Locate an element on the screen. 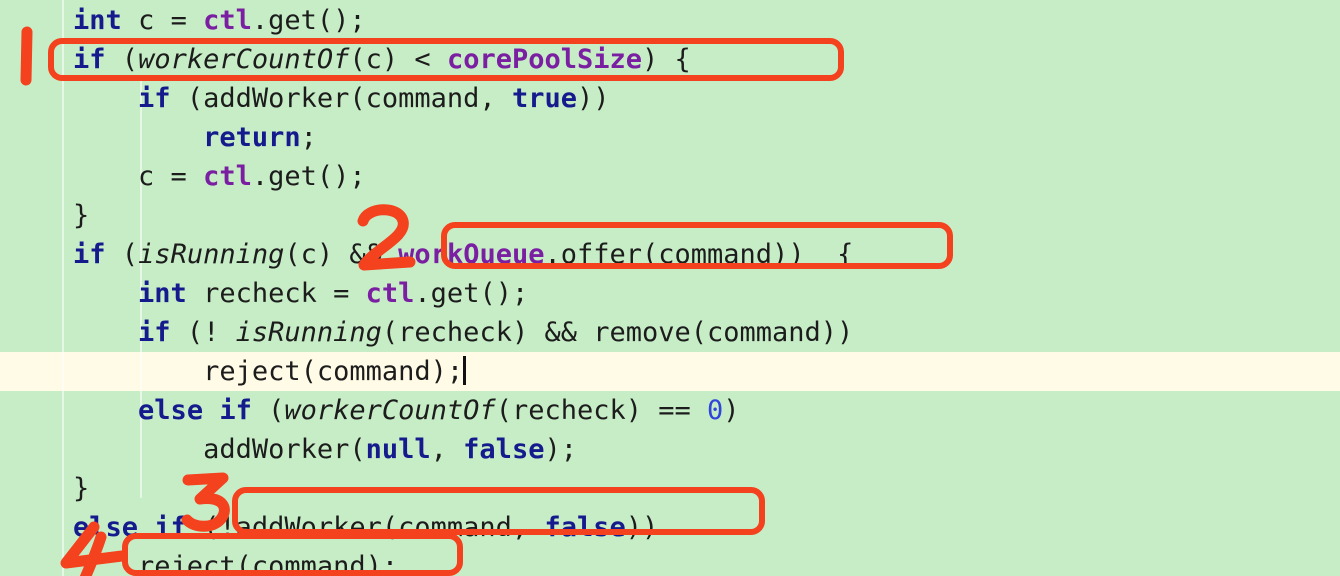 Image resolution: width=1340 pixels, height=576 pixels. text-caret is located at coordinates (465, 370).